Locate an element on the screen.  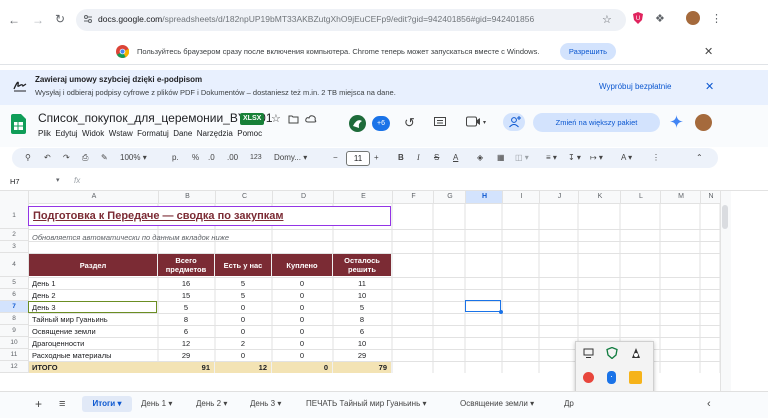
italic-button: I is located at coordinates (418, 158).